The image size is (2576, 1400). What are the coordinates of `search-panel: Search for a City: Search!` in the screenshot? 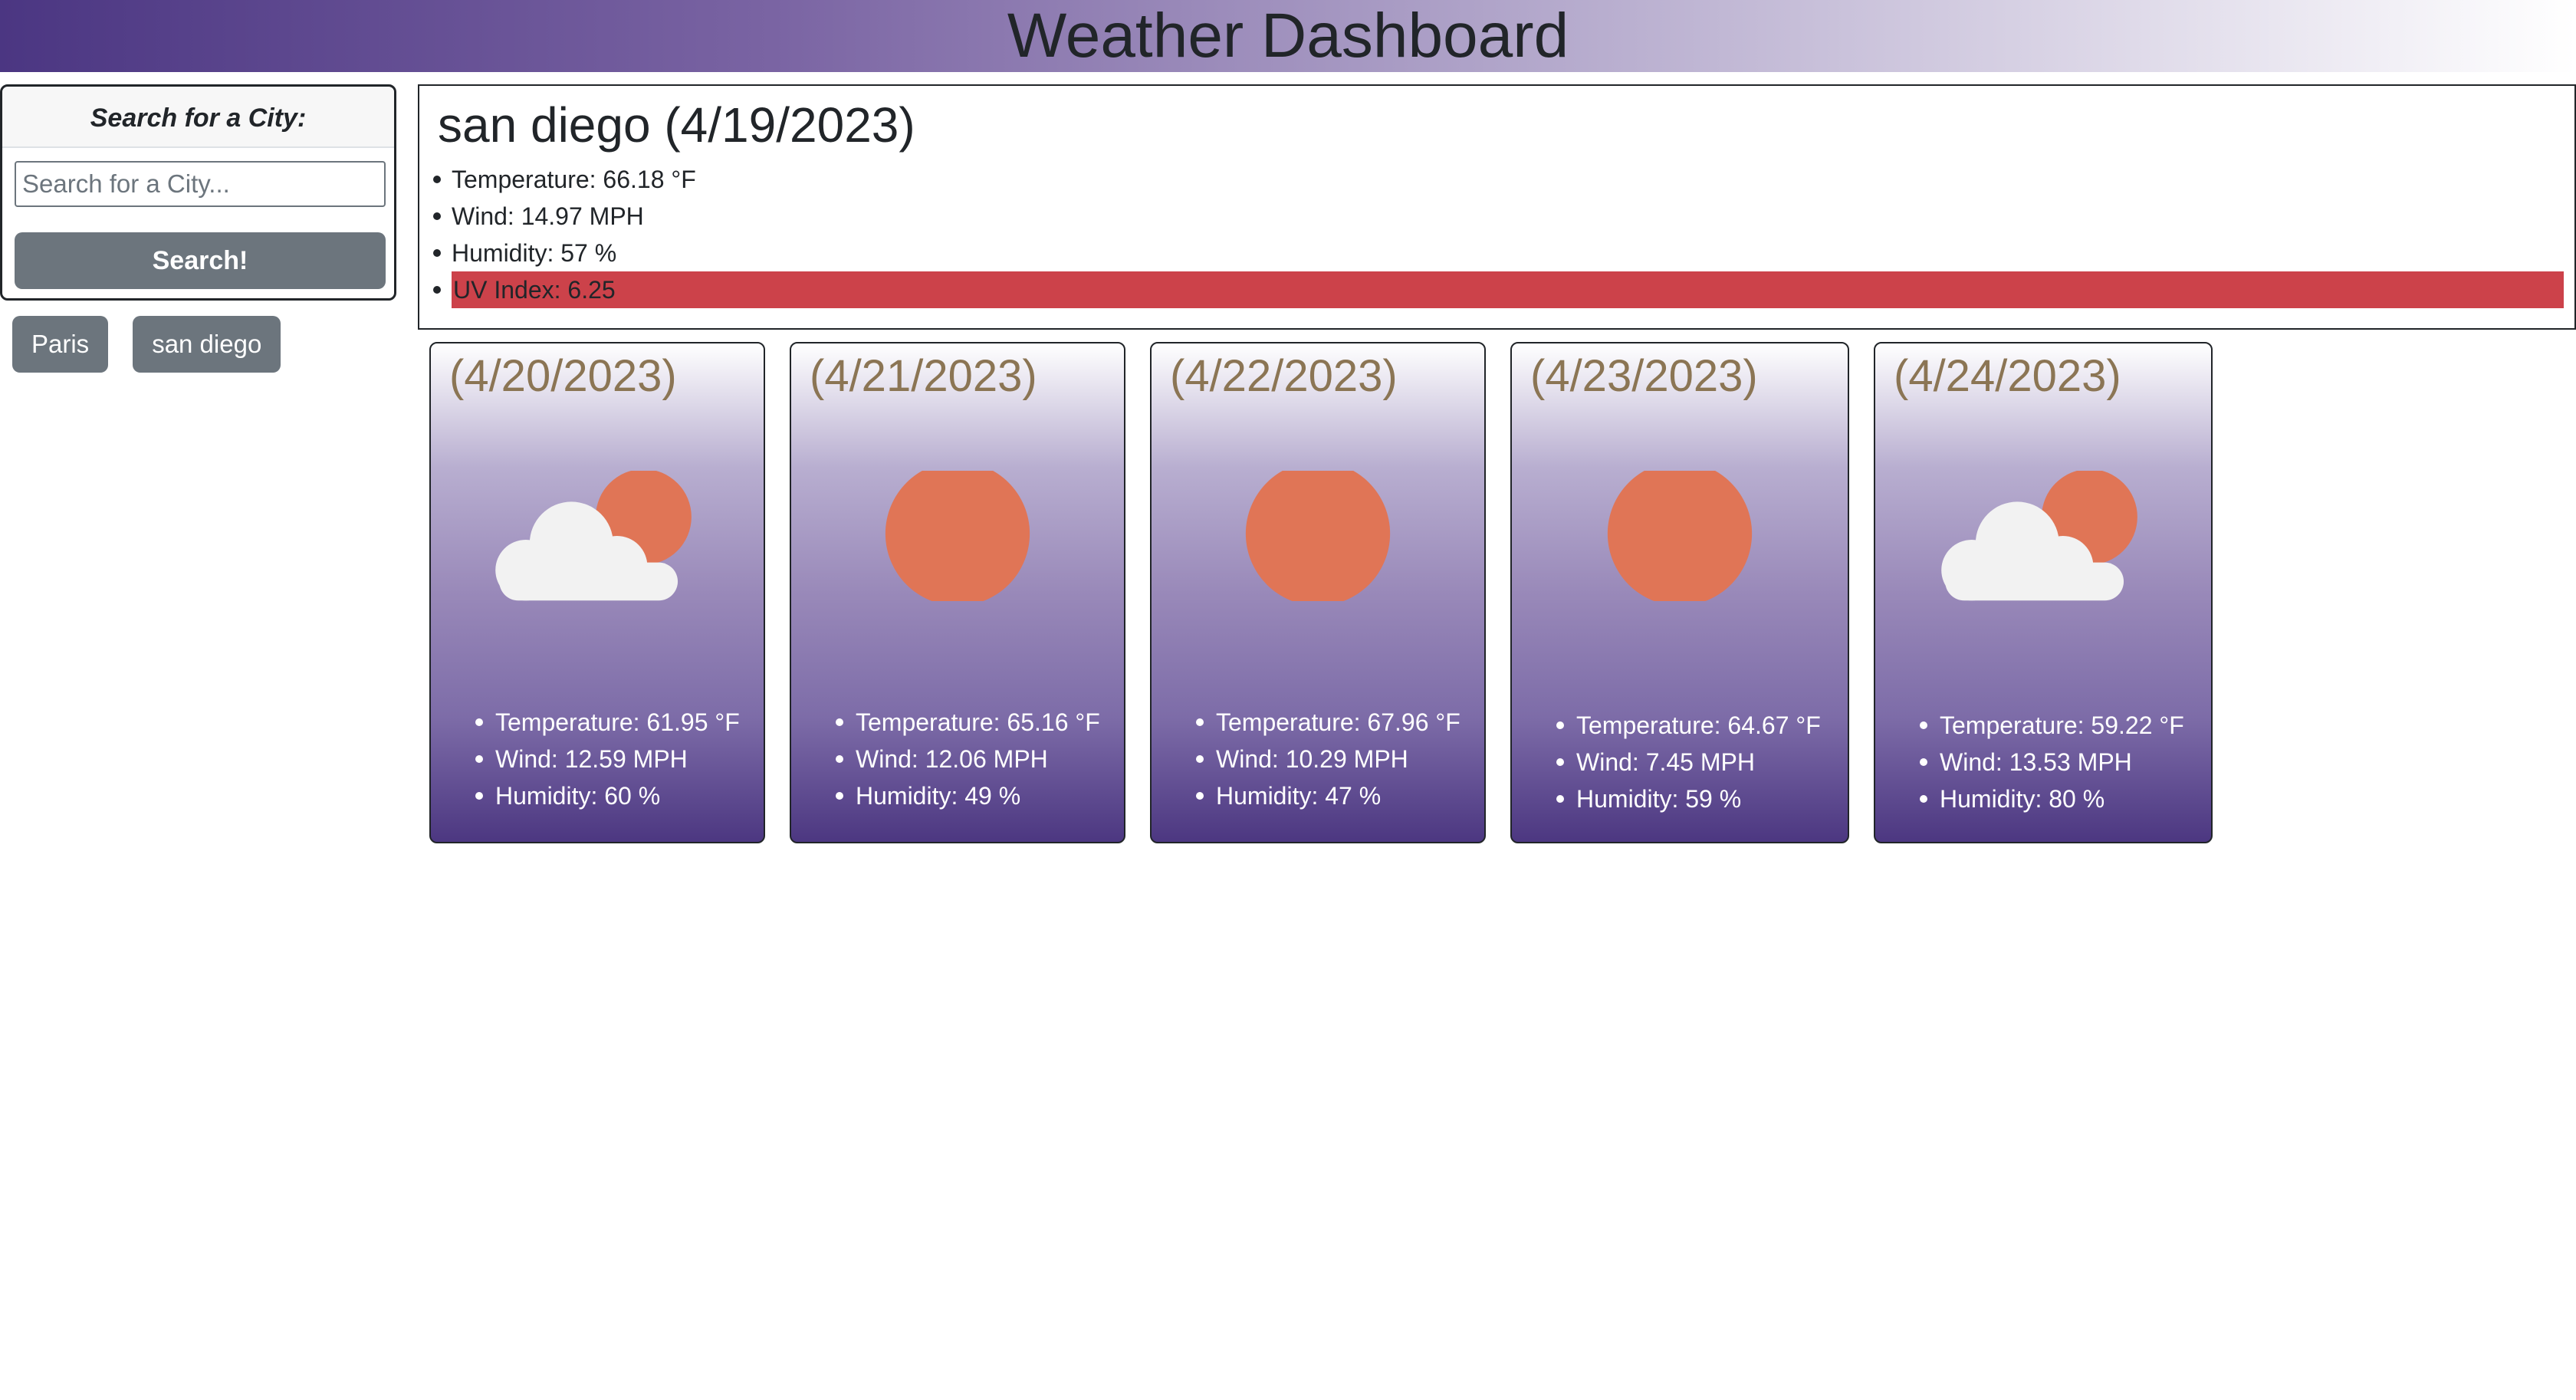 It's located at (198, 192).